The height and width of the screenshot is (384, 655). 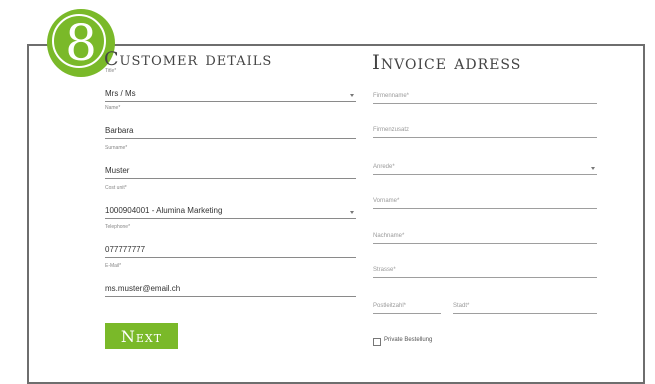 I want to click on nachname-field: Nachname*, so click(x=485, y=227).